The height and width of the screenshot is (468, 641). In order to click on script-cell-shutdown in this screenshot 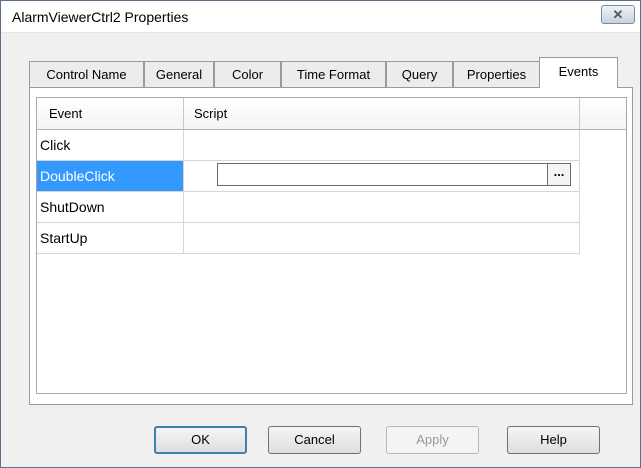, I will do `click(382, 207)`.